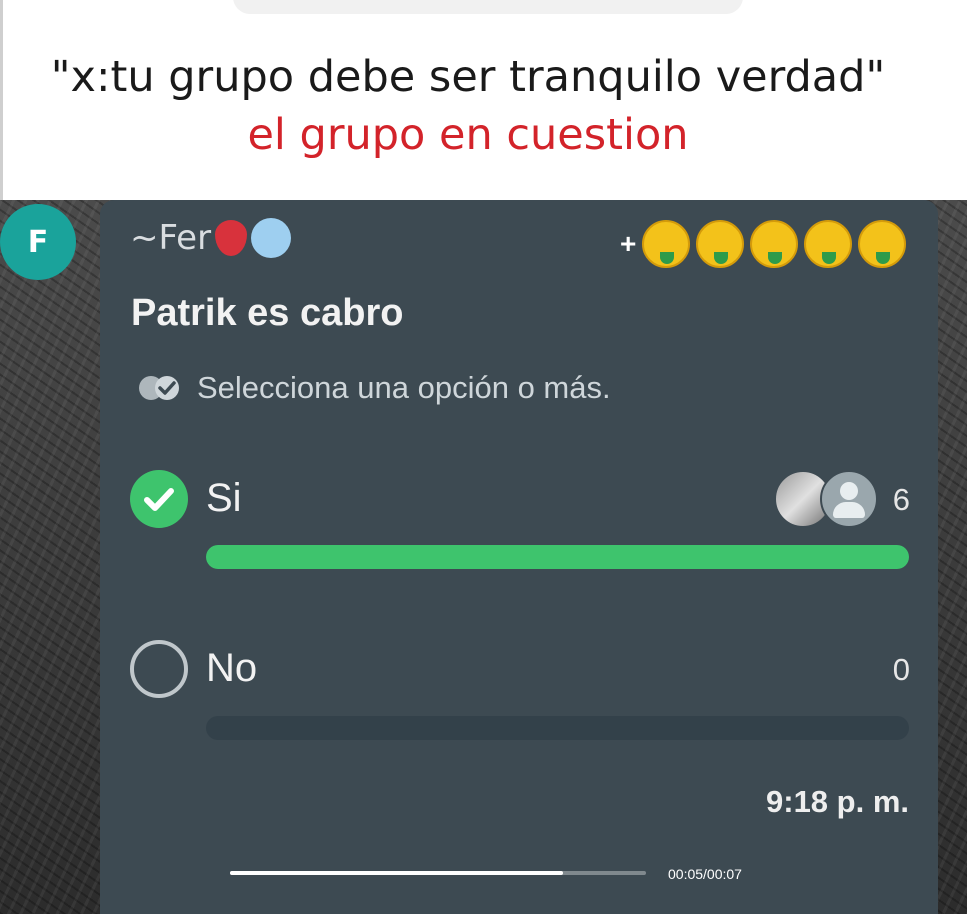 The height and width of the screenshot is (914, 967). What do you see at coordinates (232, 668) in the screenshot?
I see `option-label: No` at bounding box center [232, 668].